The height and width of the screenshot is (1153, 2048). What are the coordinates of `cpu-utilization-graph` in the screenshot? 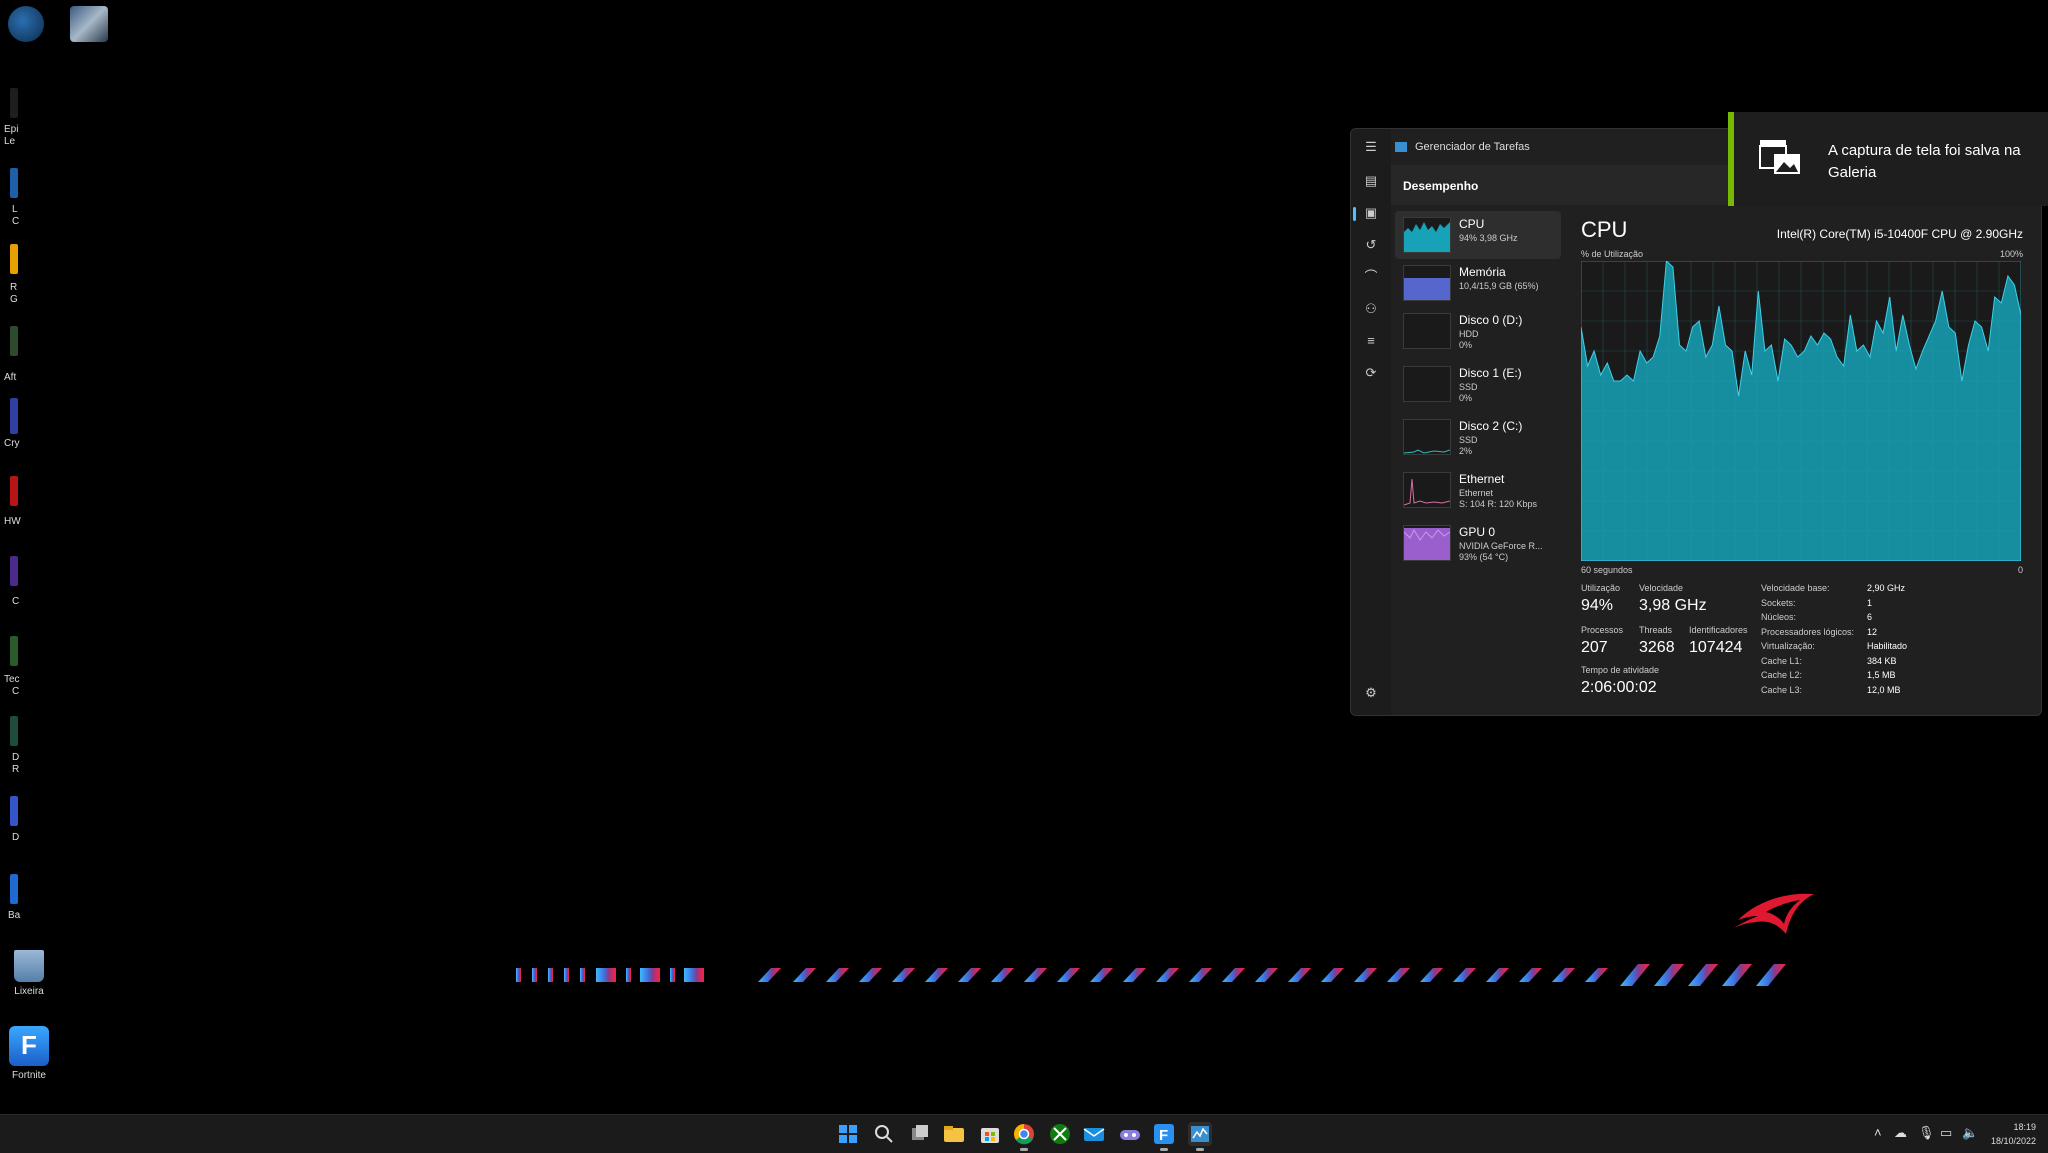 It's located at (1801, 411).